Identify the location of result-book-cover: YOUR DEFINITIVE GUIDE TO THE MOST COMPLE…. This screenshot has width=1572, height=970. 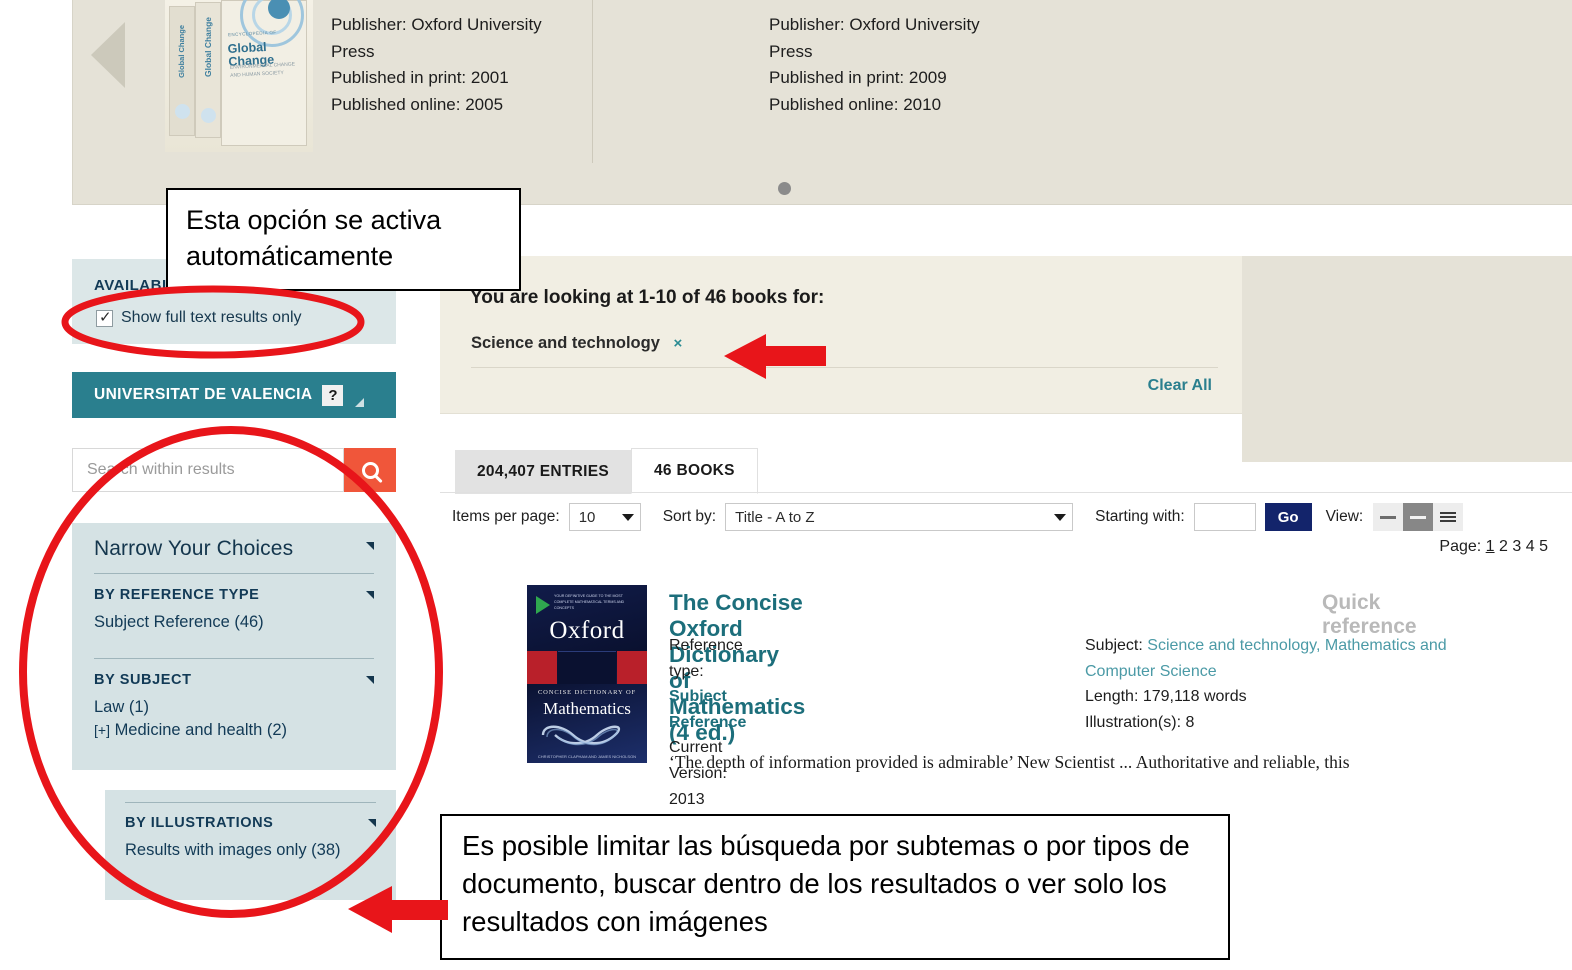
(587, 674).